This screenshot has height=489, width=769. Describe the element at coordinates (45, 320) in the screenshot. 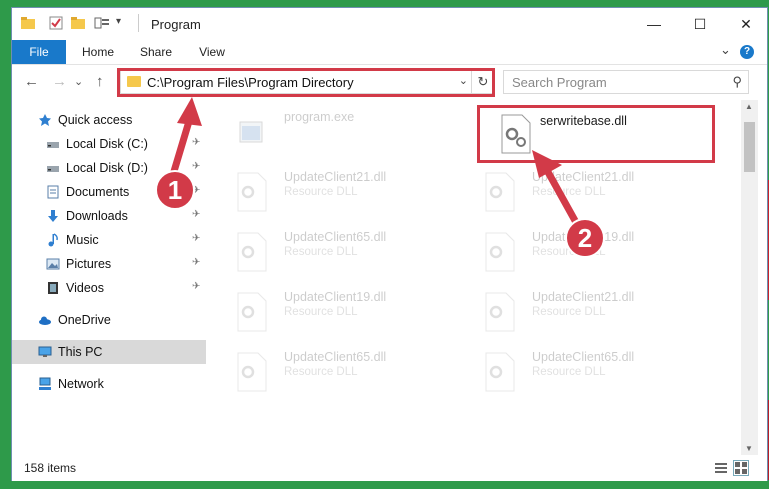

I see `cloud-icon` at that location.